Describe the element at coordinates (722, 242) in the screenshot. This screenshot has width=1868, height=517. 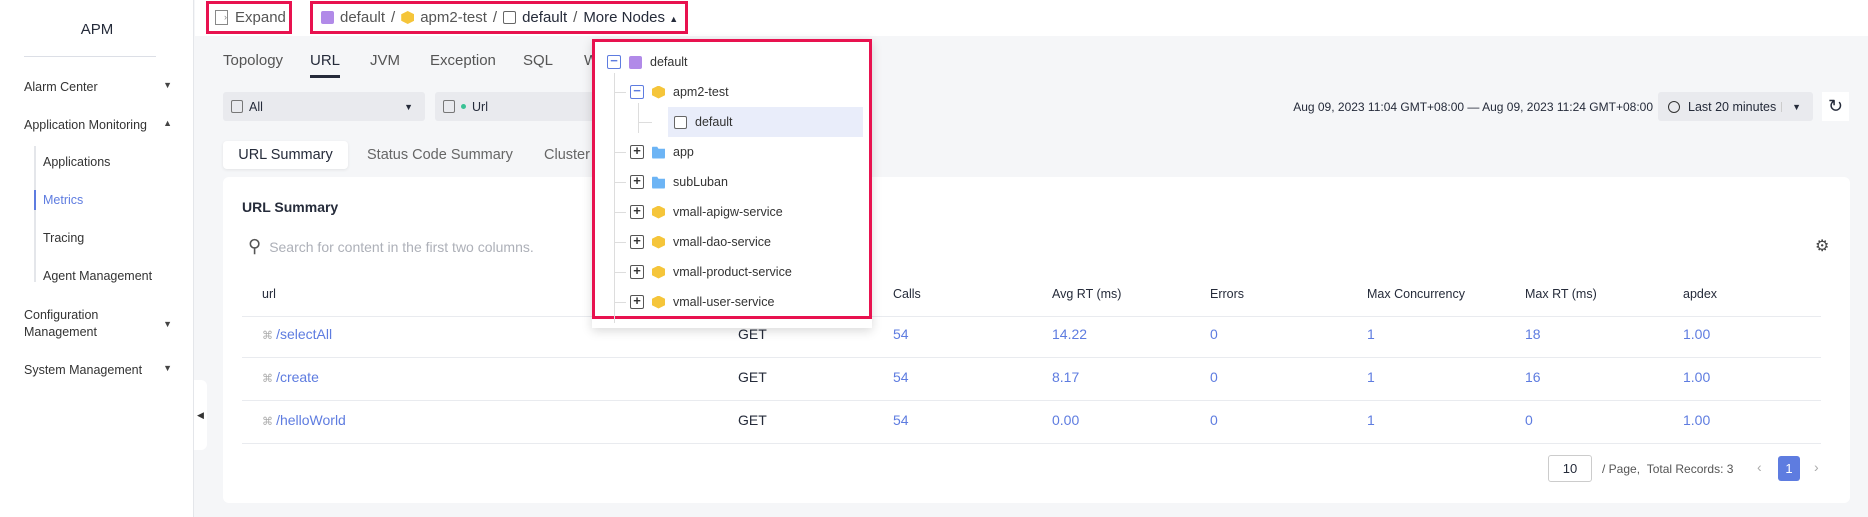
I see `tree-node-label: vmall-dao-service` at that location.